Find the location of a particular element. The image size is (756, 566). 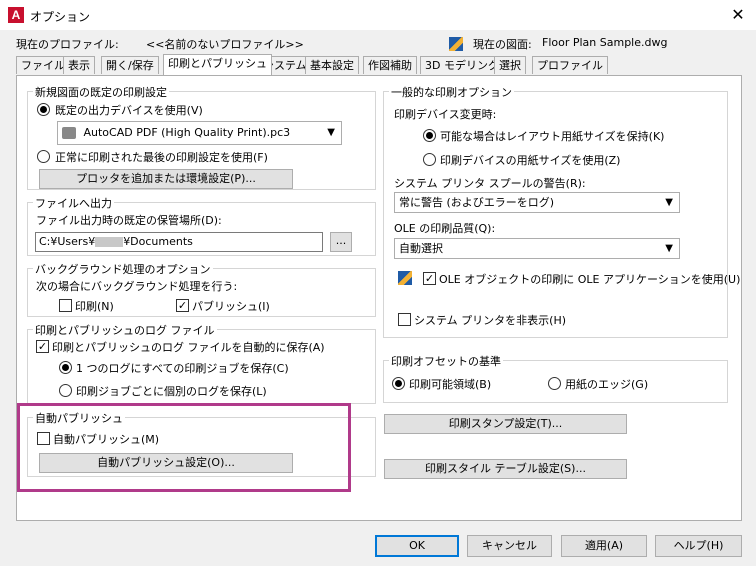

path-suffix: ¥Documents is located at coordinates (158, 241).